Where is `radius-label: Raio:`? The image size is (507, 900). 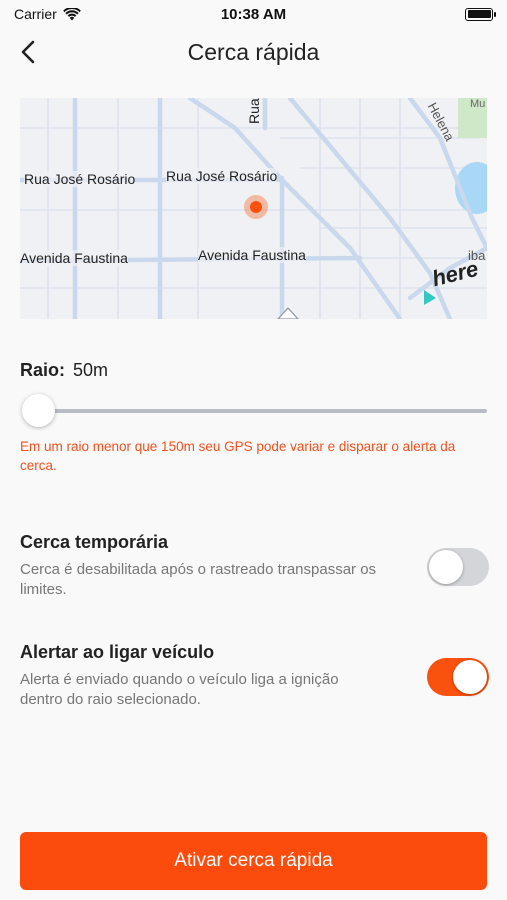
radius-label: Raio: is located at coordinates (42, 370).